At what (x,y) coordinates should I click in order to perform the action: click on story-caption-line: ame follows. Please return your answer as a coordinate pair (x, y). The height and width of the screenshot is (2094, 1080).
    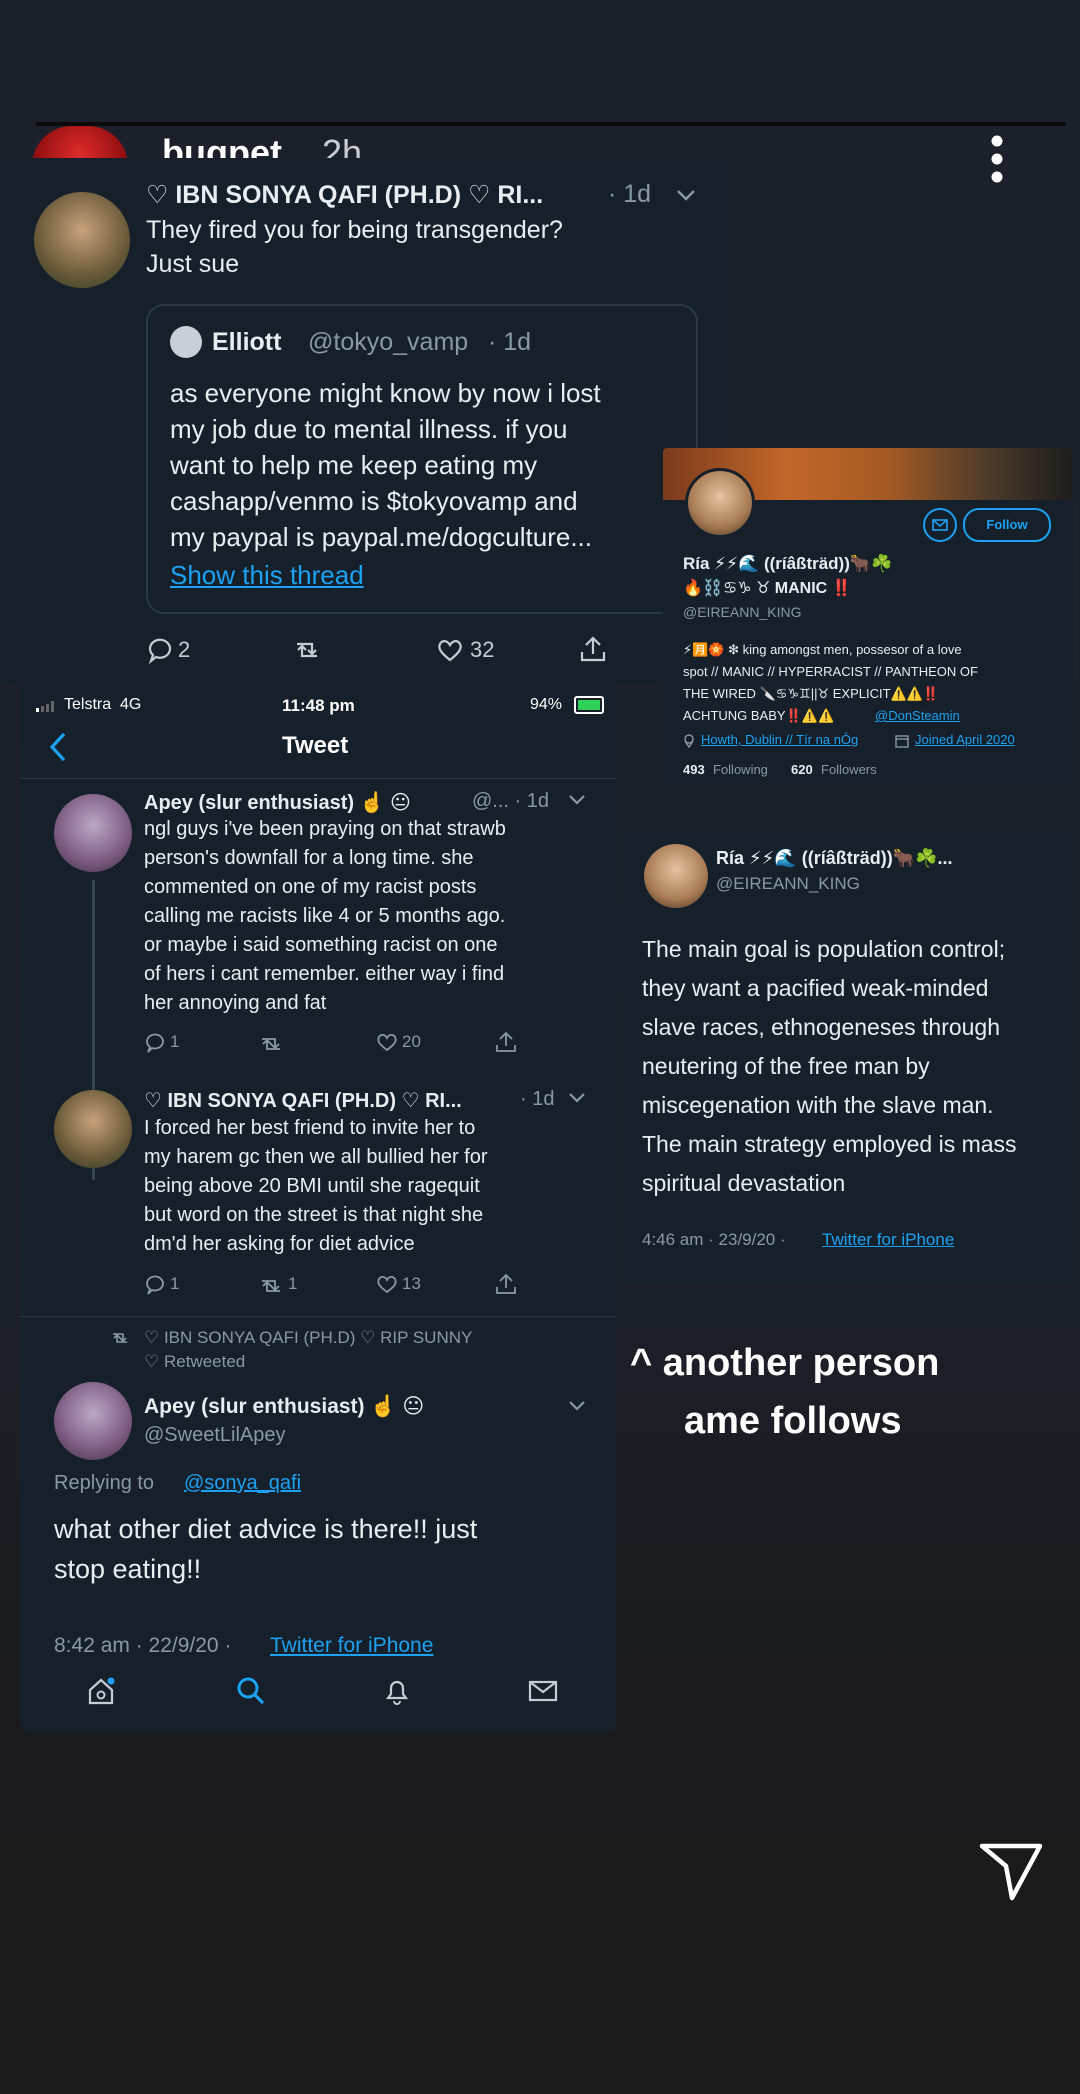
    Looking at the image, I should click on (793, 1421).